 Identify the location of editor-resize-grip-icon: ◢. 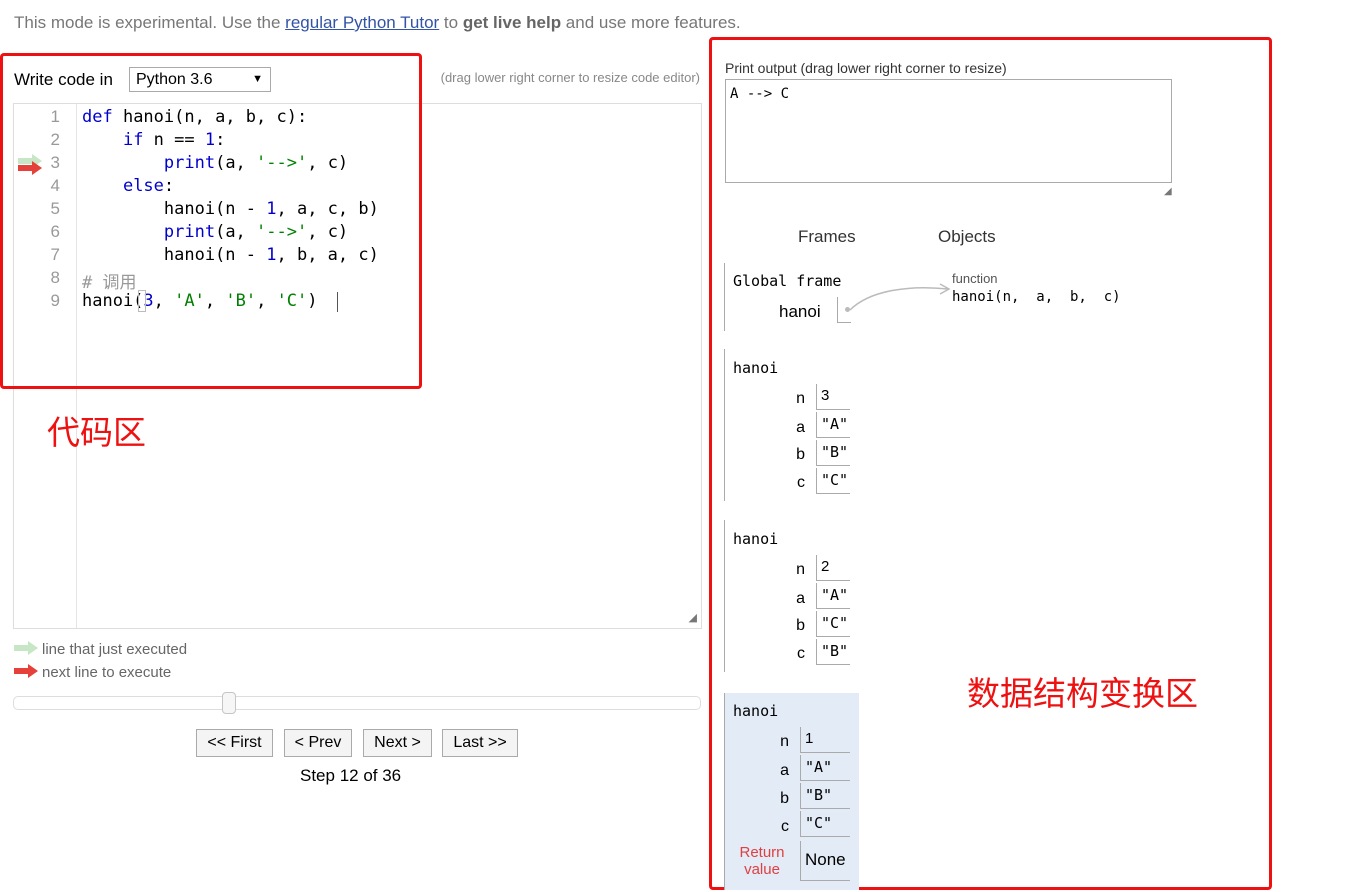
(693, 617).